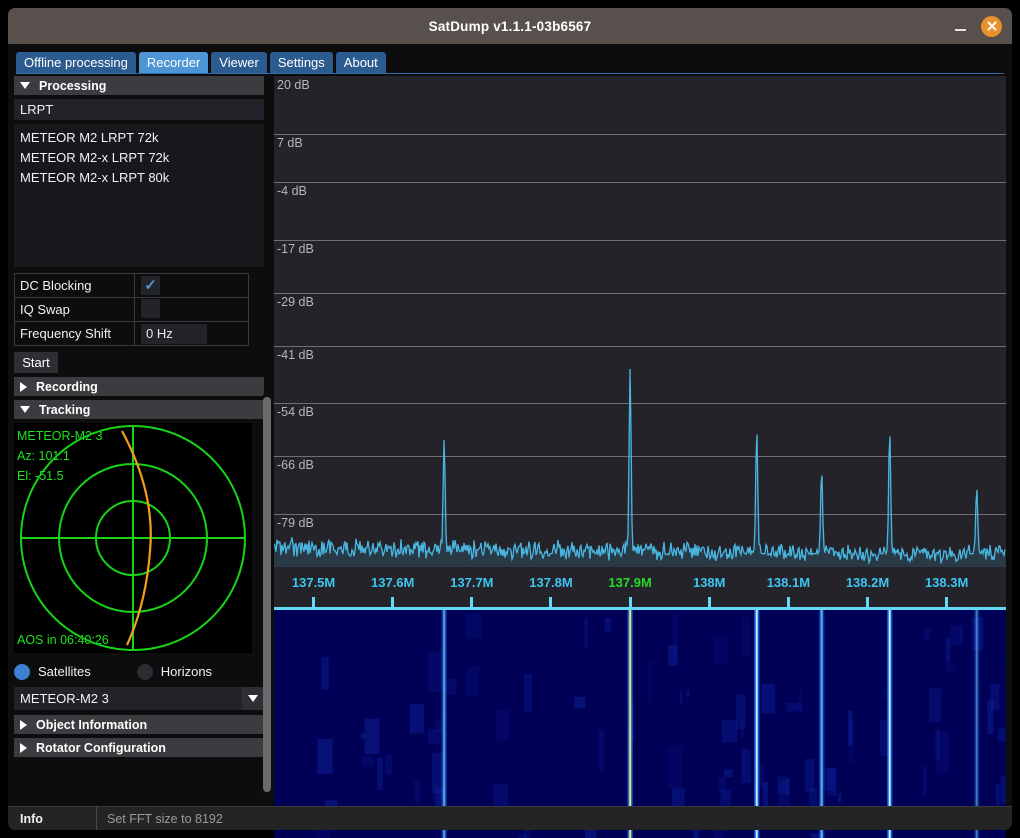 The image size is (1020, 838). I want to click on radio-satellites, so click(22, 671).